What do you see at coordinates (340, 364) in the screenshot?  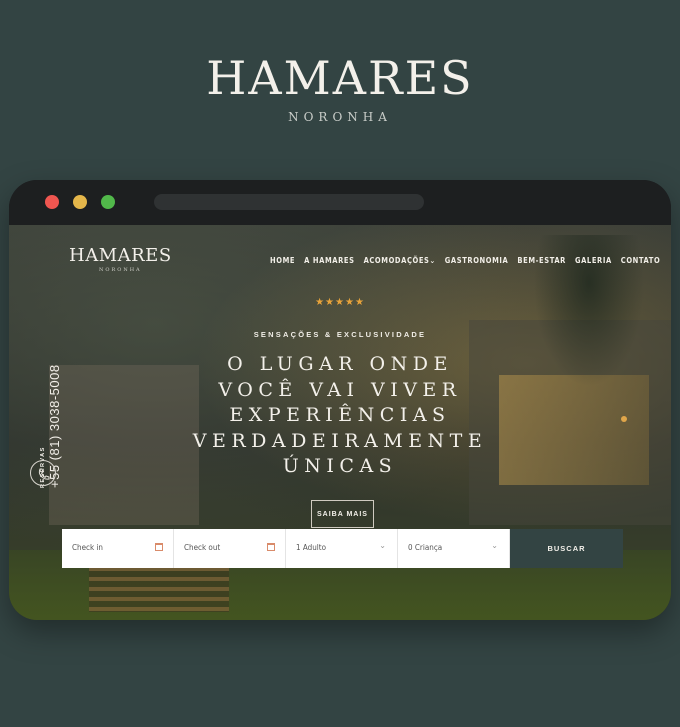 I see `hero-headline-line: O LUGAR ONDE` at bounding box center [340, 364].